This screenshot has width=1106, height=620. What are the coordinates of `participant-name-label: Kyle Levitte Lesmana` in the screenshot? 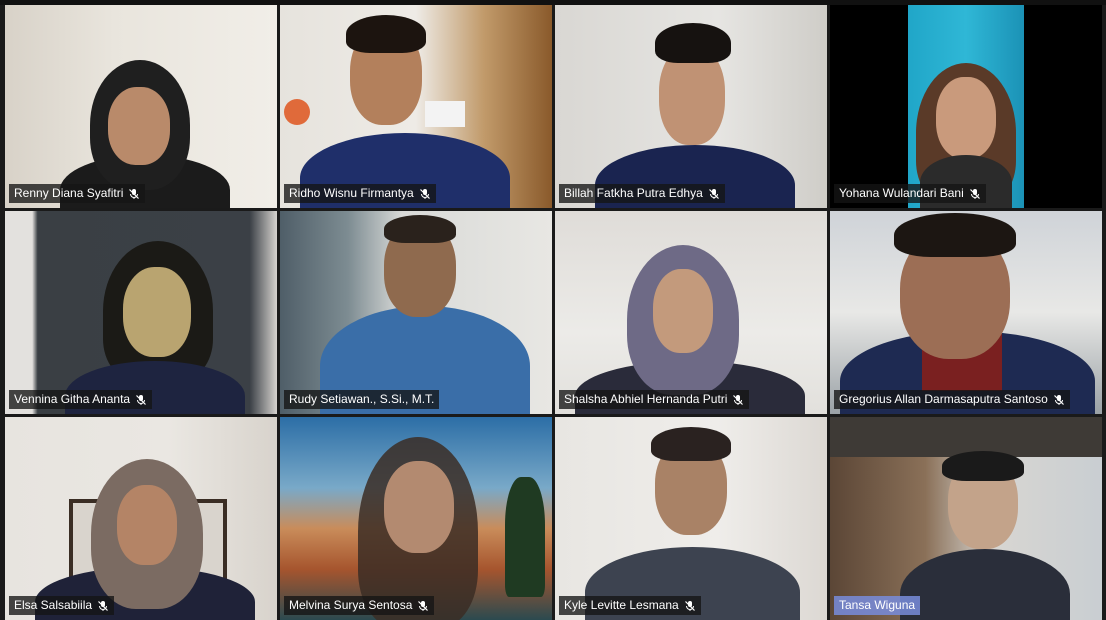 It's located at (630, 605).